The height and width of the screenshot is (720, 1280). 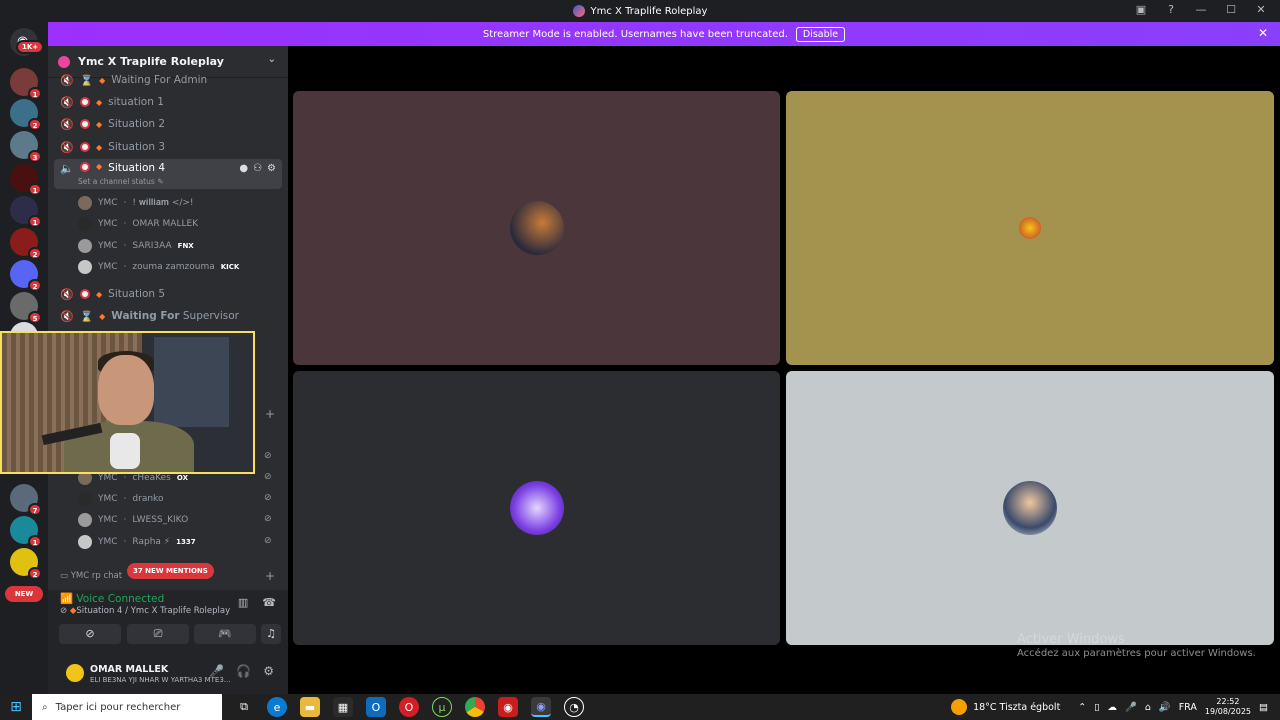 I want to click on task-view-icon: ⧉, so click(x=244, y=707).